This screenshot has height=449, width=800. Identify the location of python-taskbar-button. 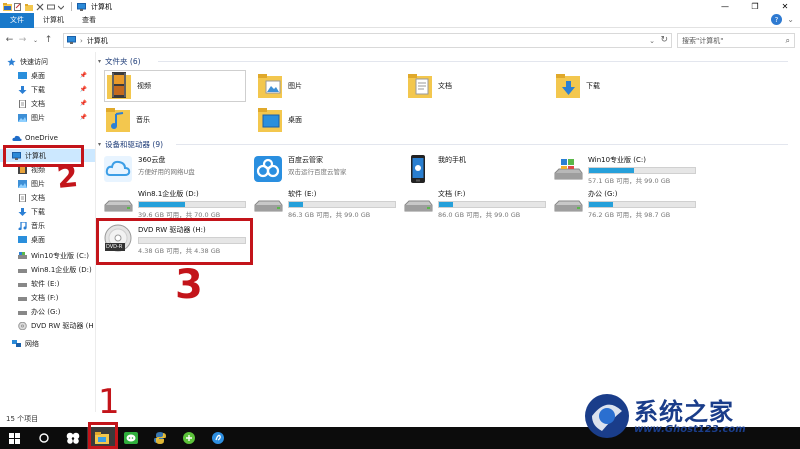
(159, 438).